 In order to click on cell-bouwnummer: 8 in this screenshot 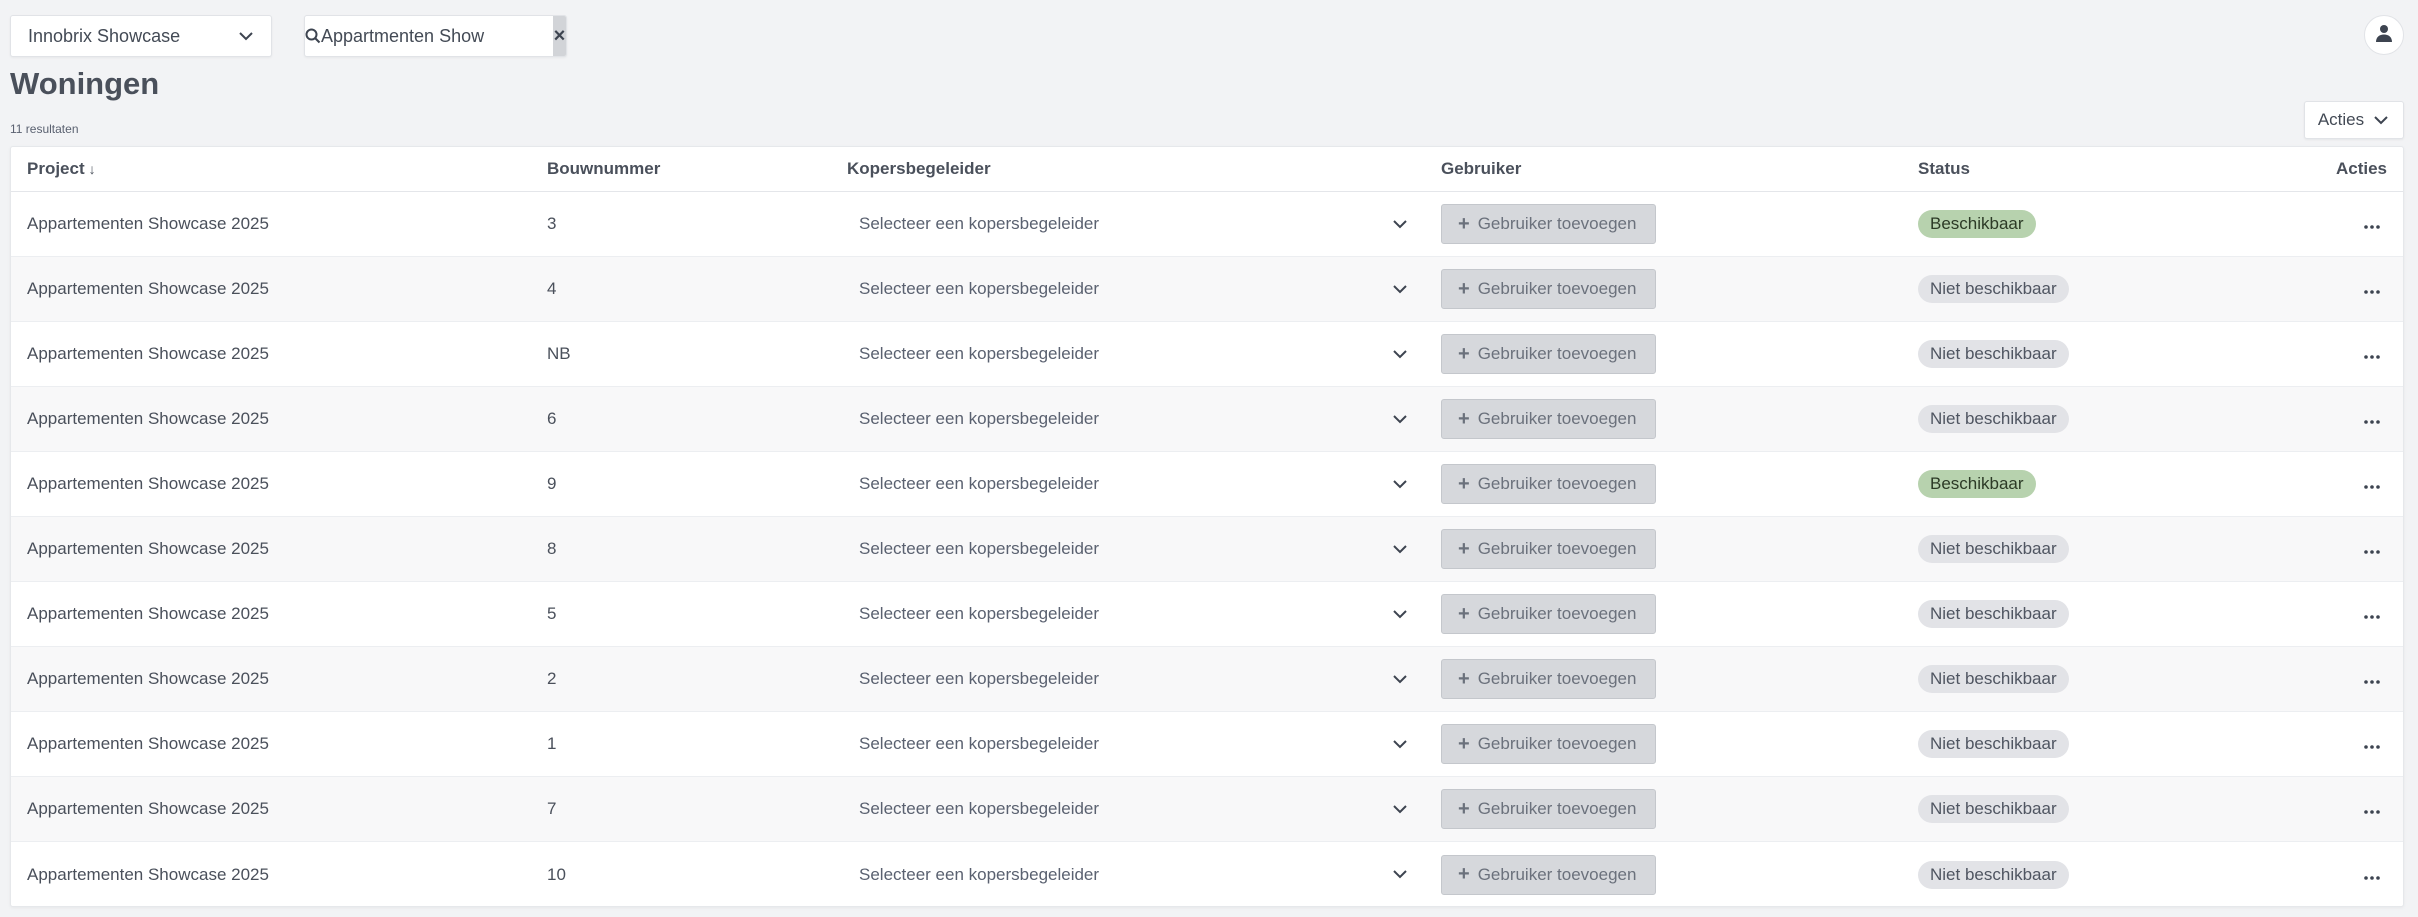, I will do `click(552, 548)`.